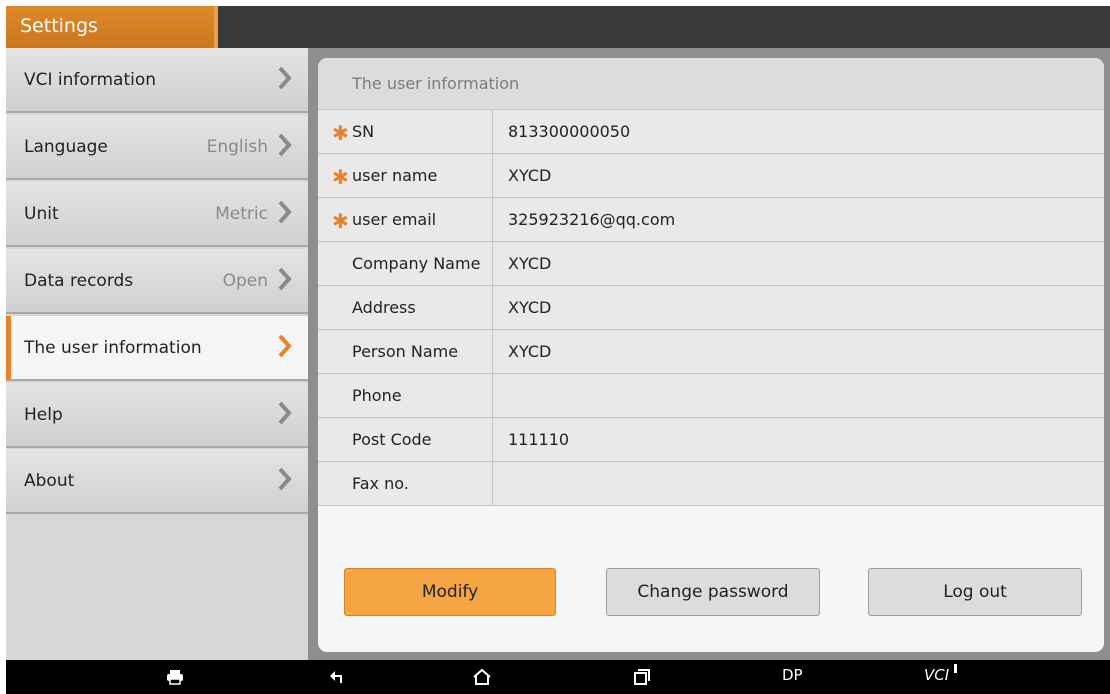 The height and width of the screenshot is (694, 1110). I want to click on card-header: The user information, so click(711, 84).